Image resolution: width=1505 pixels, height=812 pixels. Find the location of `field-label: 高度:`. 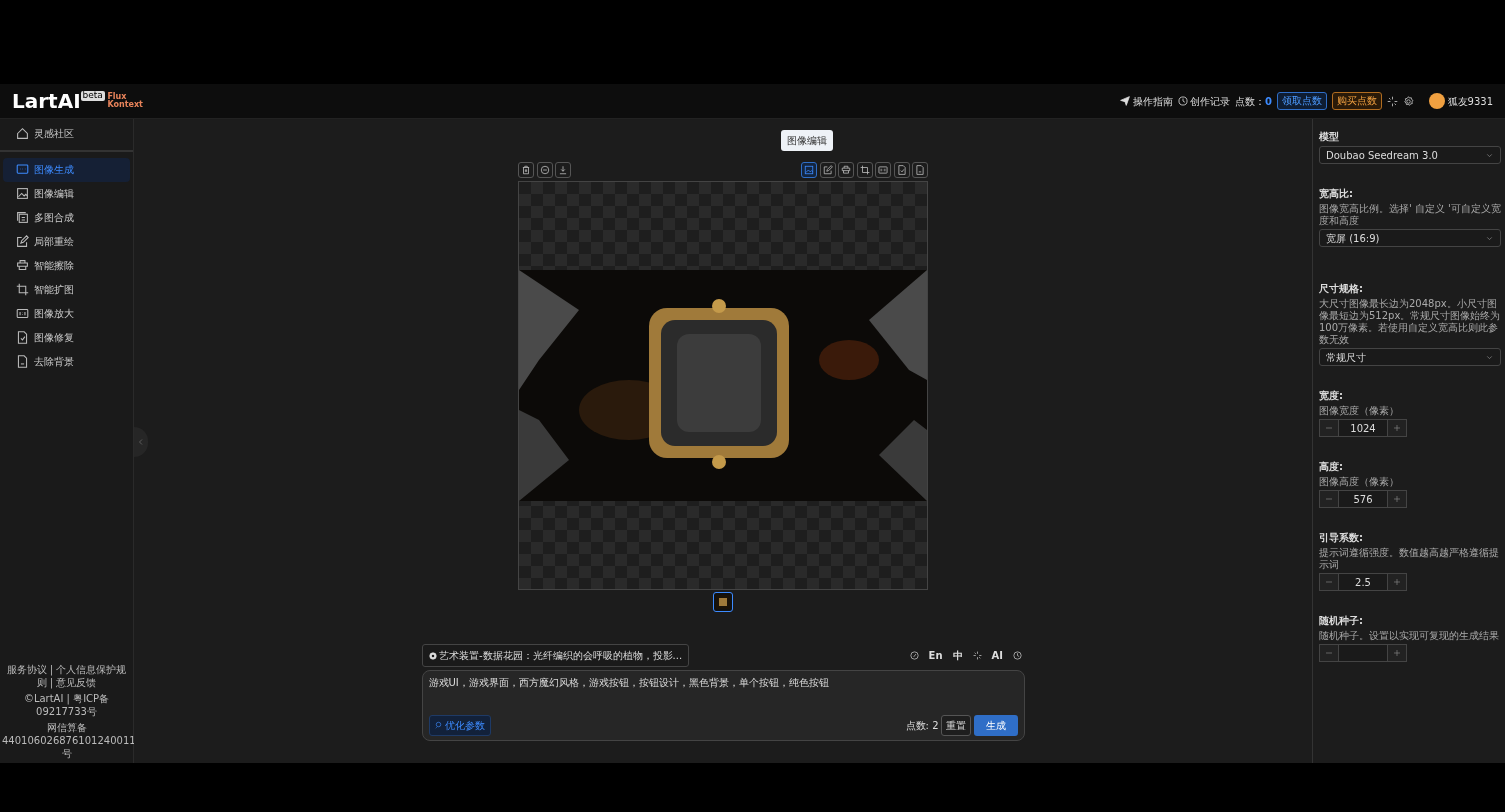

field-label: 高度: is located at coordinates (1331, 467).